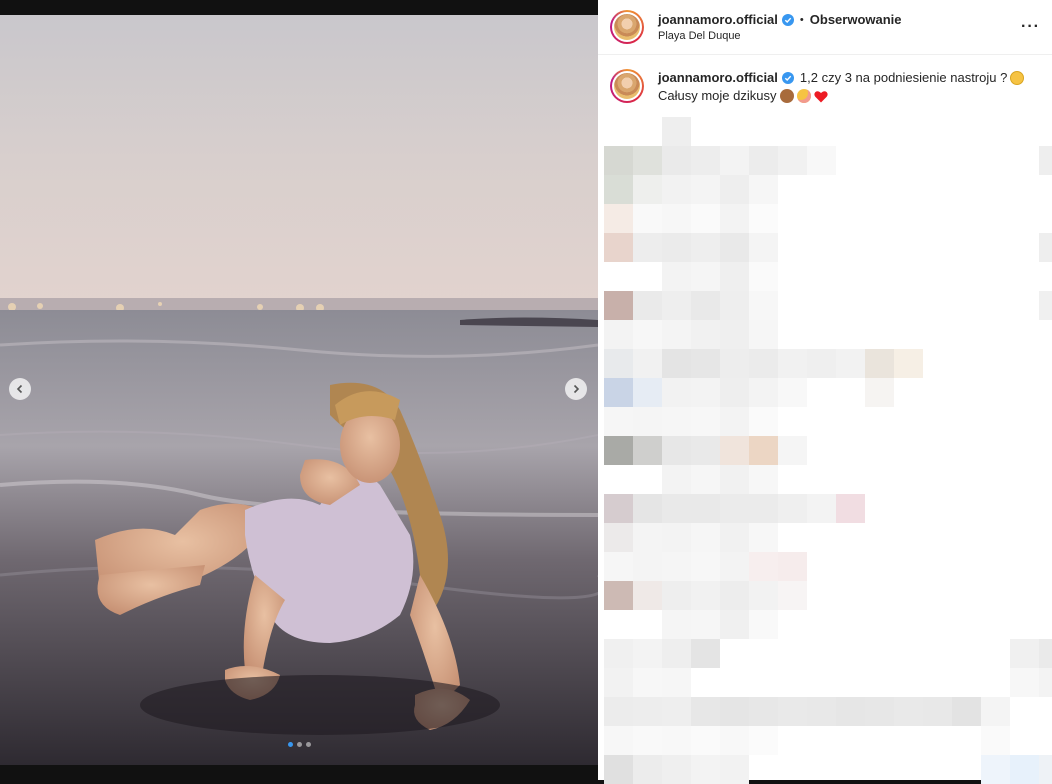  I want to click on previous-slide-button, so click(20, 389).